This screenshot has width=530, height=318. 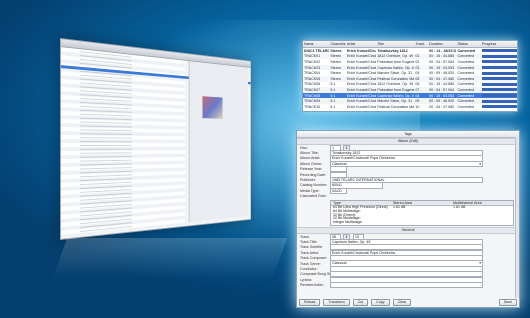 I want to click on cell-title: 1812 Overture, Op. 49, so click(x=395, y=56).